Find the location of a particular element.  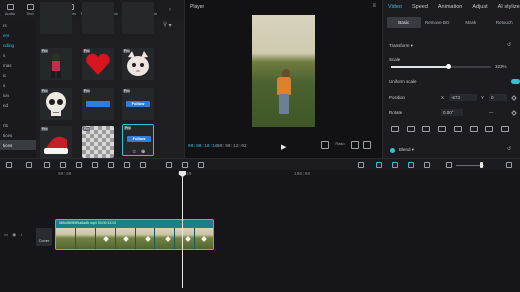

track-visibility-icon: ◉ is located at coordinates (14, 235).